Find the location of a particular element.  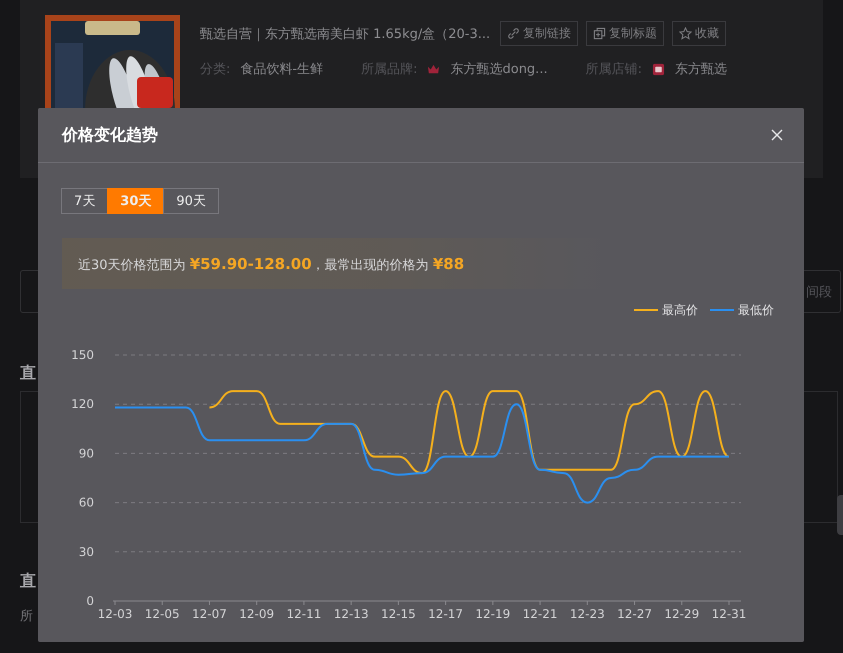

meta-value: 东方甄选 is located at coordinates (700, 69).